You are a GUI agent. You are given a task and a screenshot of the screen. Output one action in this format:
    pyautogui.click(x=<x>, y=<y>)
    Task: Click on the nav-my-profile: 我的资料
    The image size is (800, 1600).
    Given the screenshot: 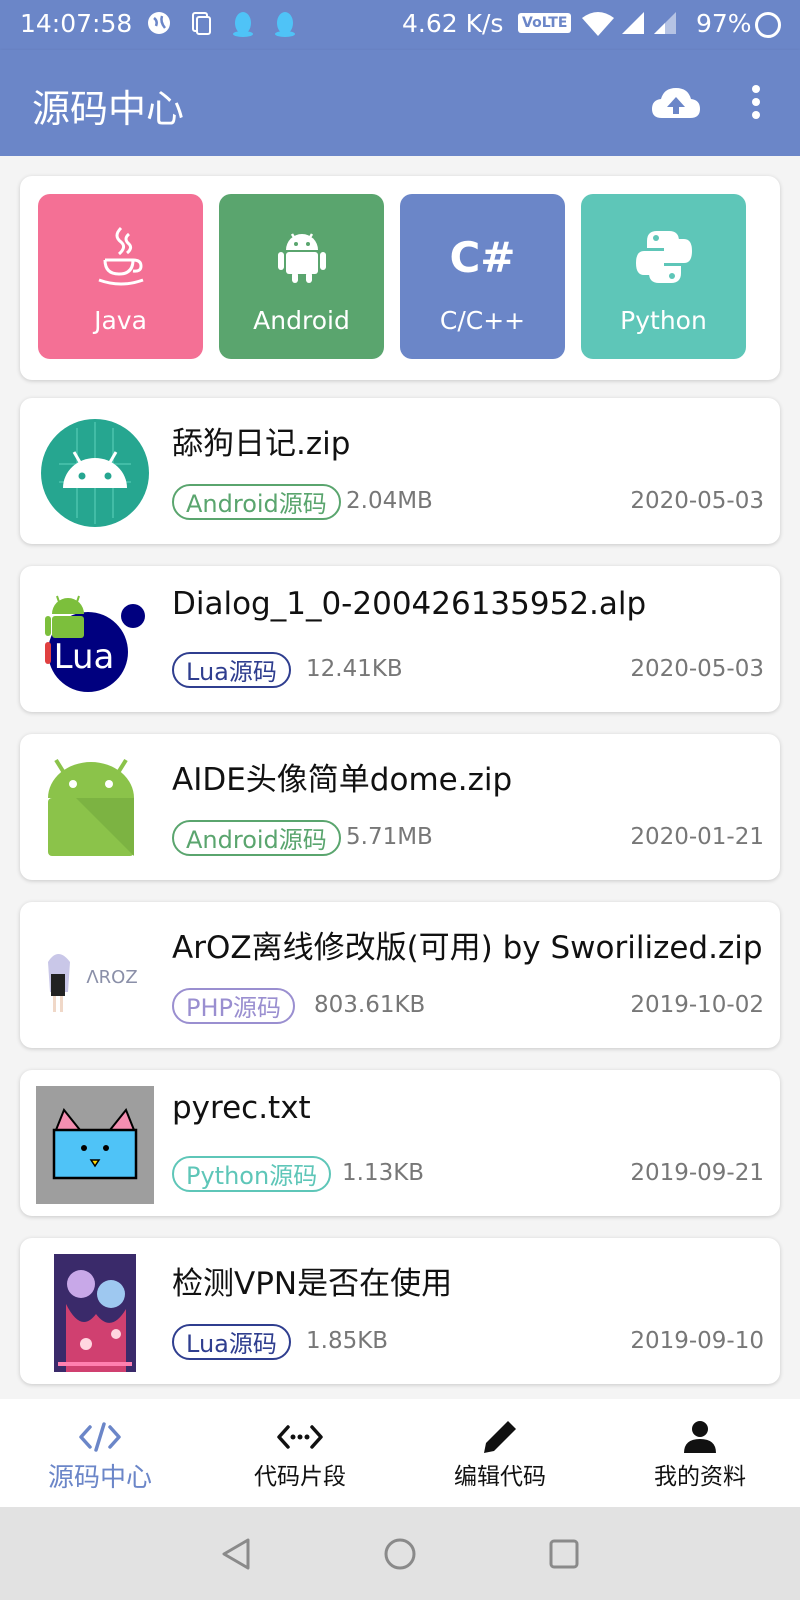 What is the action you would take?
    pyautogui.click(x=700, y=1453)
    